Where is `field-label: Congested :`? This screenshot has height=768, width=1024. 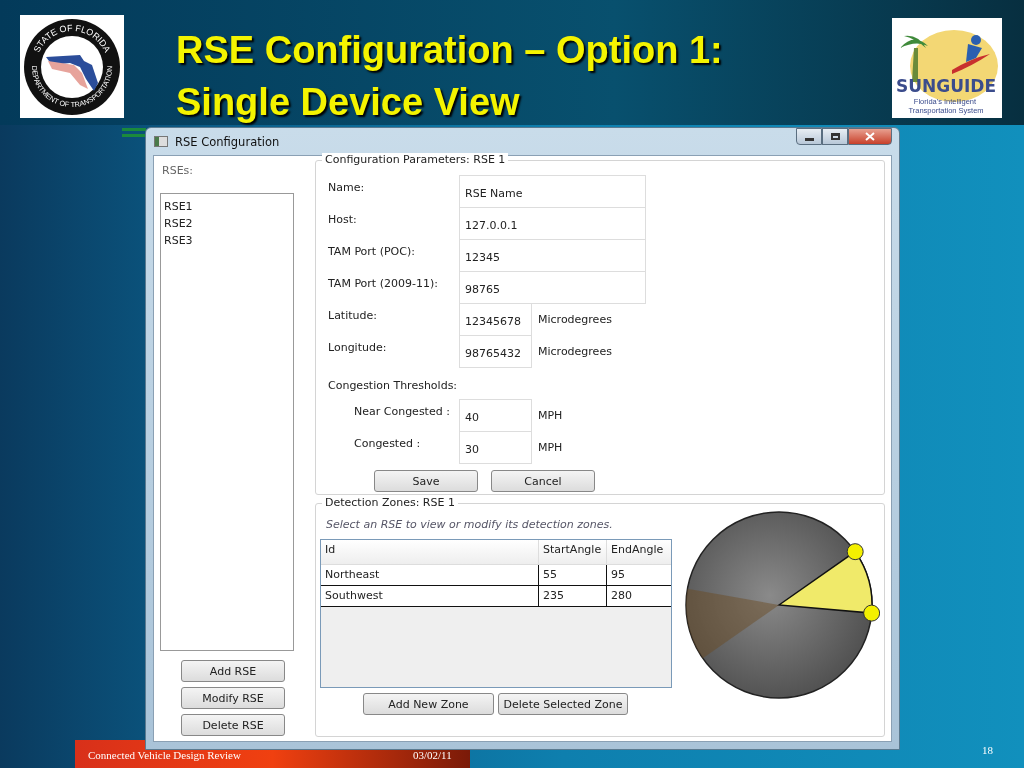 field-label: Congested : is located at coordinates (387, 443).